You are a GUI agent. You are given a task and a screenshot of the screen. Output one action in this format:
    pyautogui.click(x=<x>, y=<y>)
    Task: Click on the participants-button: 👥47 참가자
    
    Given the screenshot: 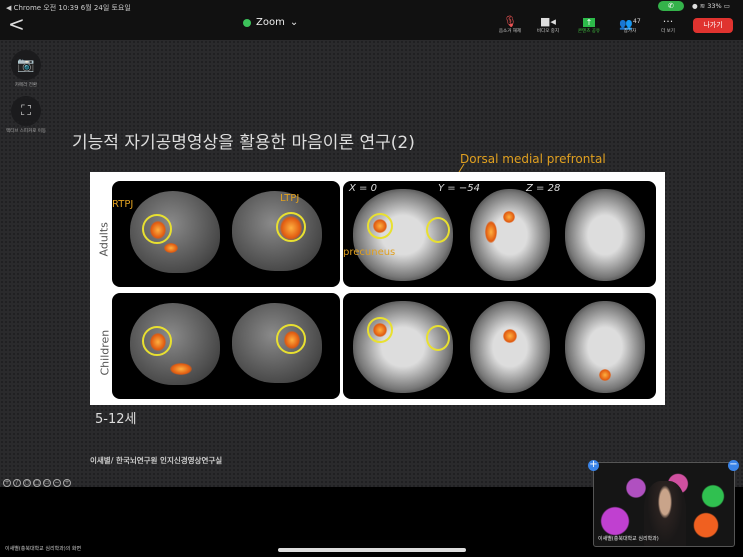 What is the action you would take?
    pyautogui.click(x=630, y=24)
    